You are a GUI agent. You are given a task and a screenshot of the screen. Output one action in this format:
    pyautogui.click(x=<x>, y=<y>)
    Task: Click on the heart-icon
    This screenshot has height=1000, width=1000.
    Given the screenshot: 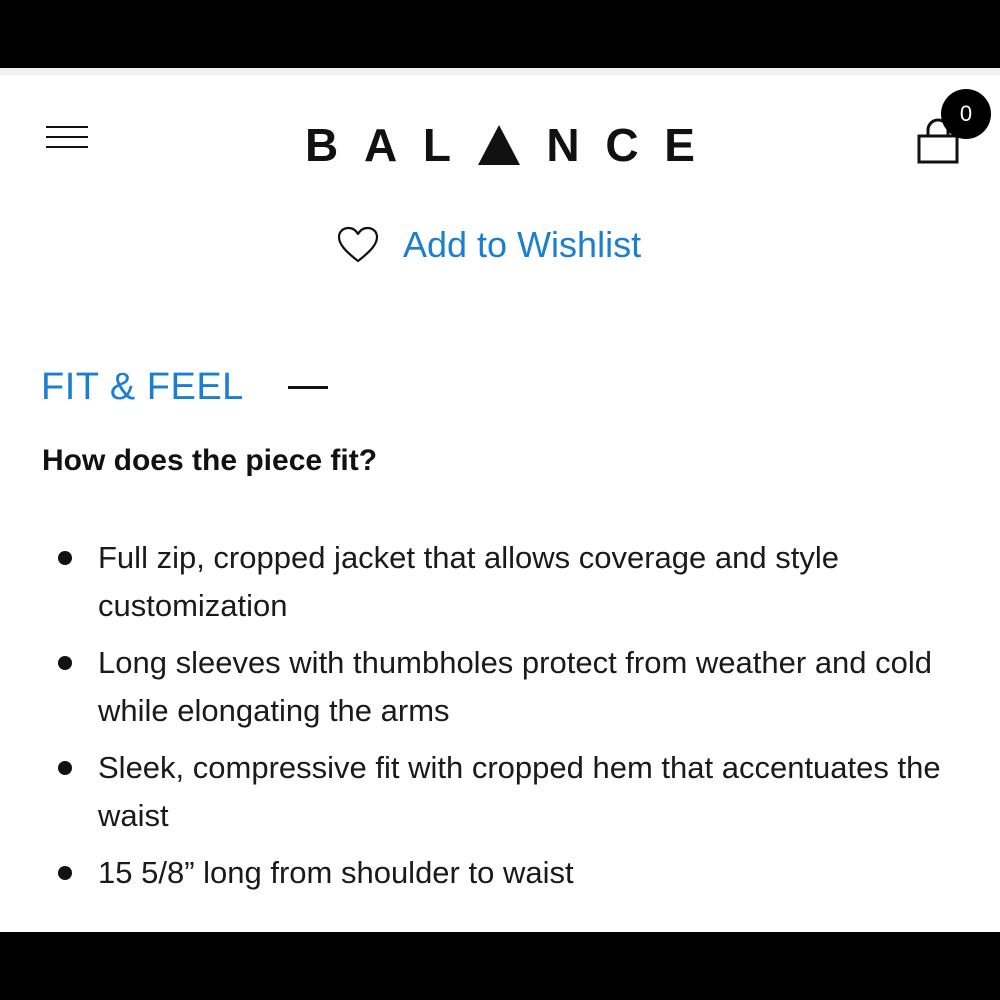 What is the action you would take?
    pyautogui.click(x=358, y=244)
    